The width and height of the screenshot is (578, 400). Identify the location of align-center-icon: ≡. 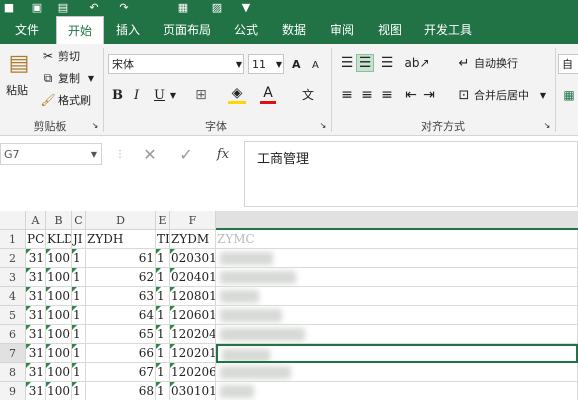
(367, 95).